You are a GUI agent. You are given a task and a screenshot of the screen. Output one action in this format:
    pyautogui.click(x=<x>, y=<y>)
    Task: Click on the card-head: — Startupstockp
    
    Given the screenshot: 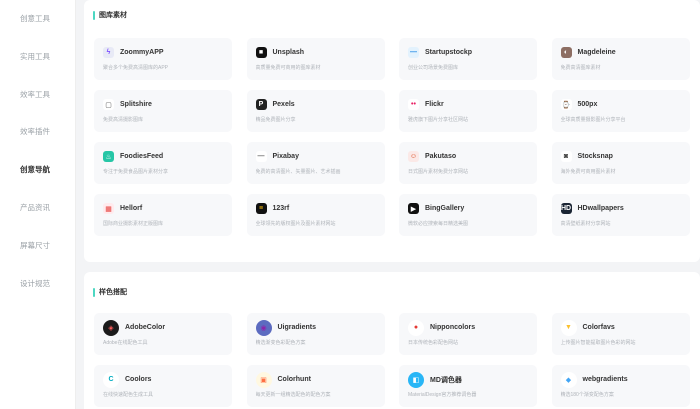 What is the action you would take?
    pyautogui.click(x=468, y=52)
    